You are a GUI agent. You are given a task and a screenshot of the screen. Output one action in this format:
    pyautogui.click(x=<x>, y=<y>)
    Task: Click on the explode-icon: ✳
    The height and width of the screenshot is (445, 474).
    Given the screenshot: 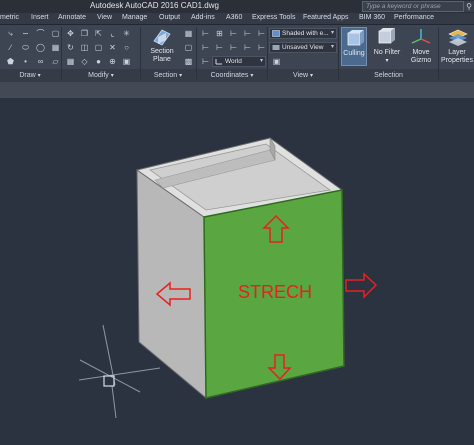 What is the action you would take?
    pyautogui.click(x=126, y=33)
    